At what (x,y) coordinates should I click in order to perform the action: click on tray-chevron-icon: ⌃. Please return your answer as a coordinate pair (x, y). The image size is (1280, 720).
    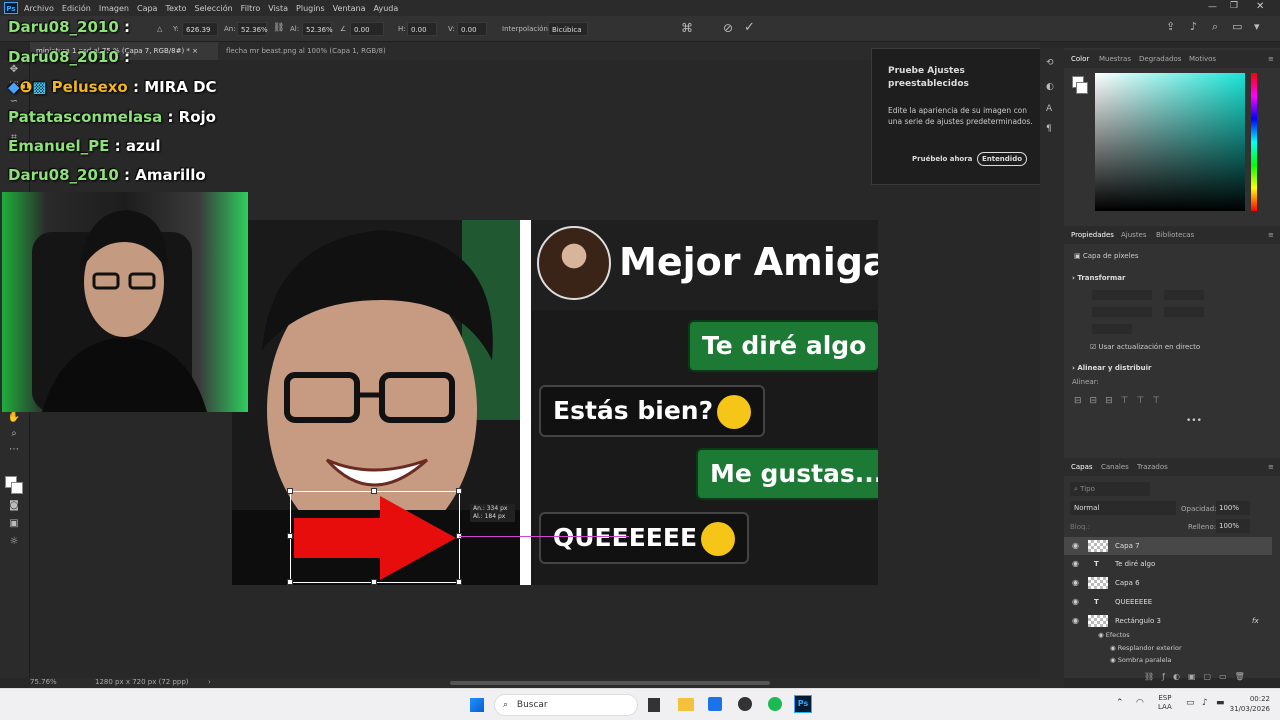
    Looking at the image, I should click on (1120, 703).